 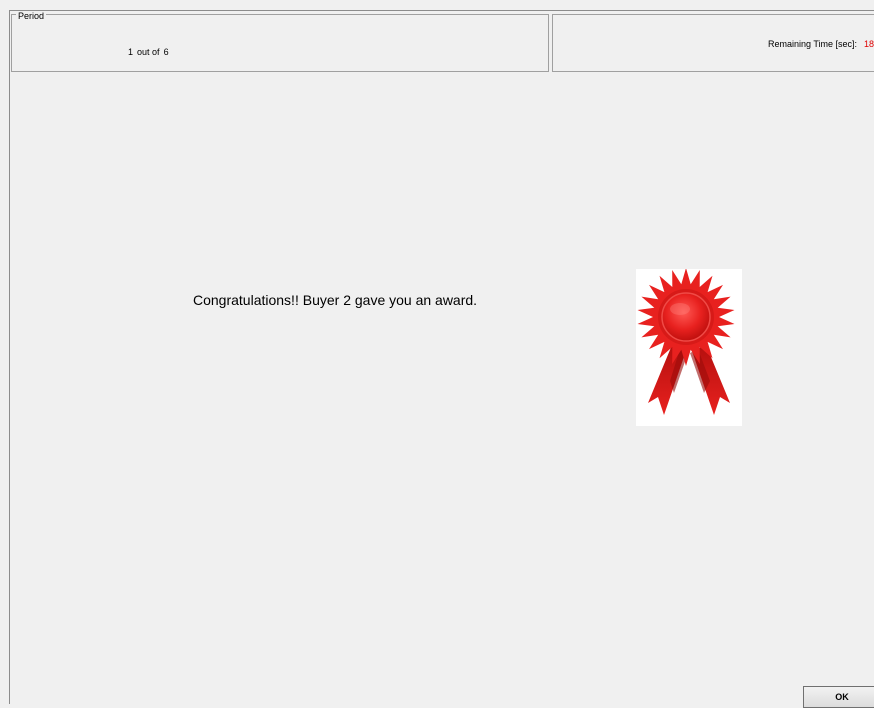 I want to click on period-indicator: 1 out of 6, so click(x=145, y=52).